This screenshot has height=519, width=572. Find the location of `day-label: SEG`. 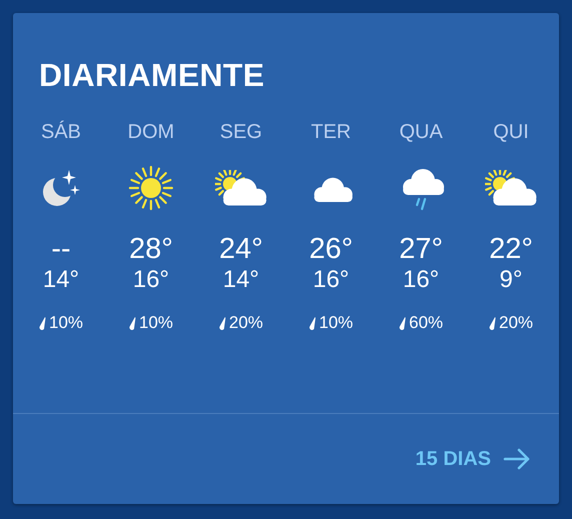

day-label: SEG is located at coordinates (241, 132).